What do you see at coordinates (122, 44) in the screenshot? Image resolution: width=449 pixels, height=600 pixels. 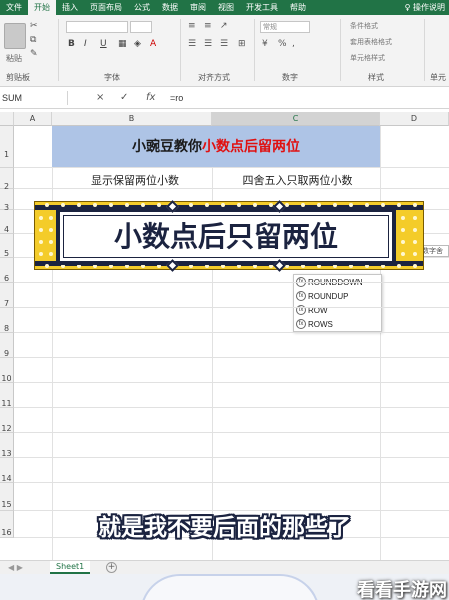 I see `borders-icon: ▦` at bounding box center [122, 44].